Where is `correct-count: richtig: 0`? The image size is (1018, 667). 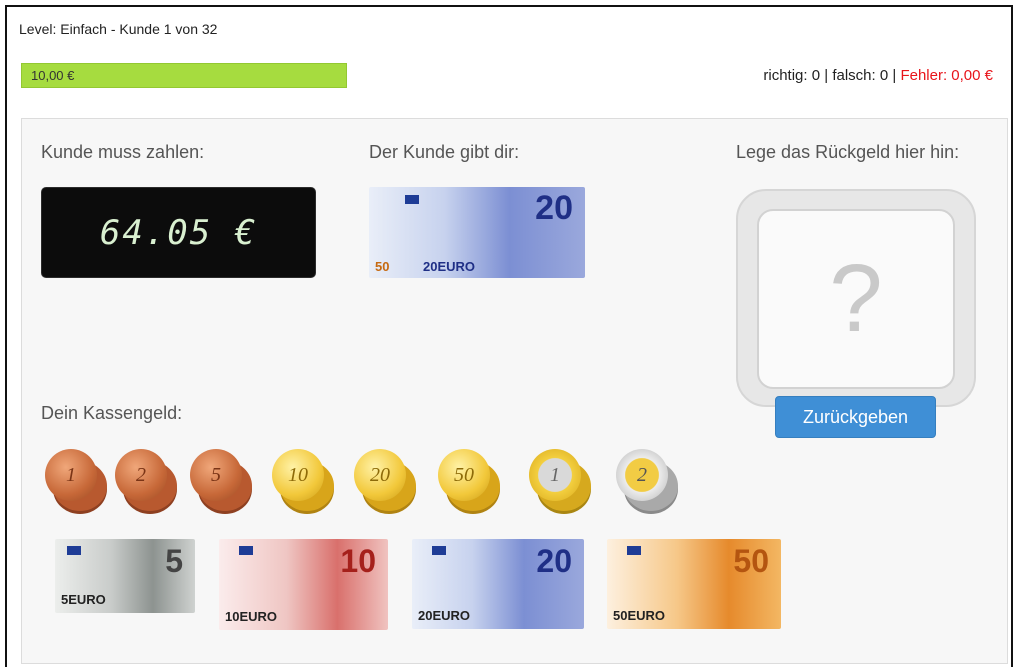
correct-count: richtig: 0 is located at coordinates (792, 75).